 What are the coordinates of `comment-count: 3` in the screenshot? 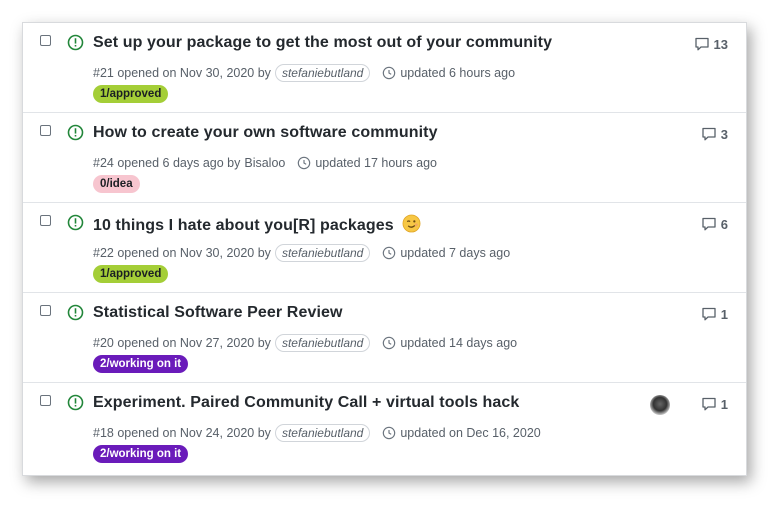 It's located at (724, 134).